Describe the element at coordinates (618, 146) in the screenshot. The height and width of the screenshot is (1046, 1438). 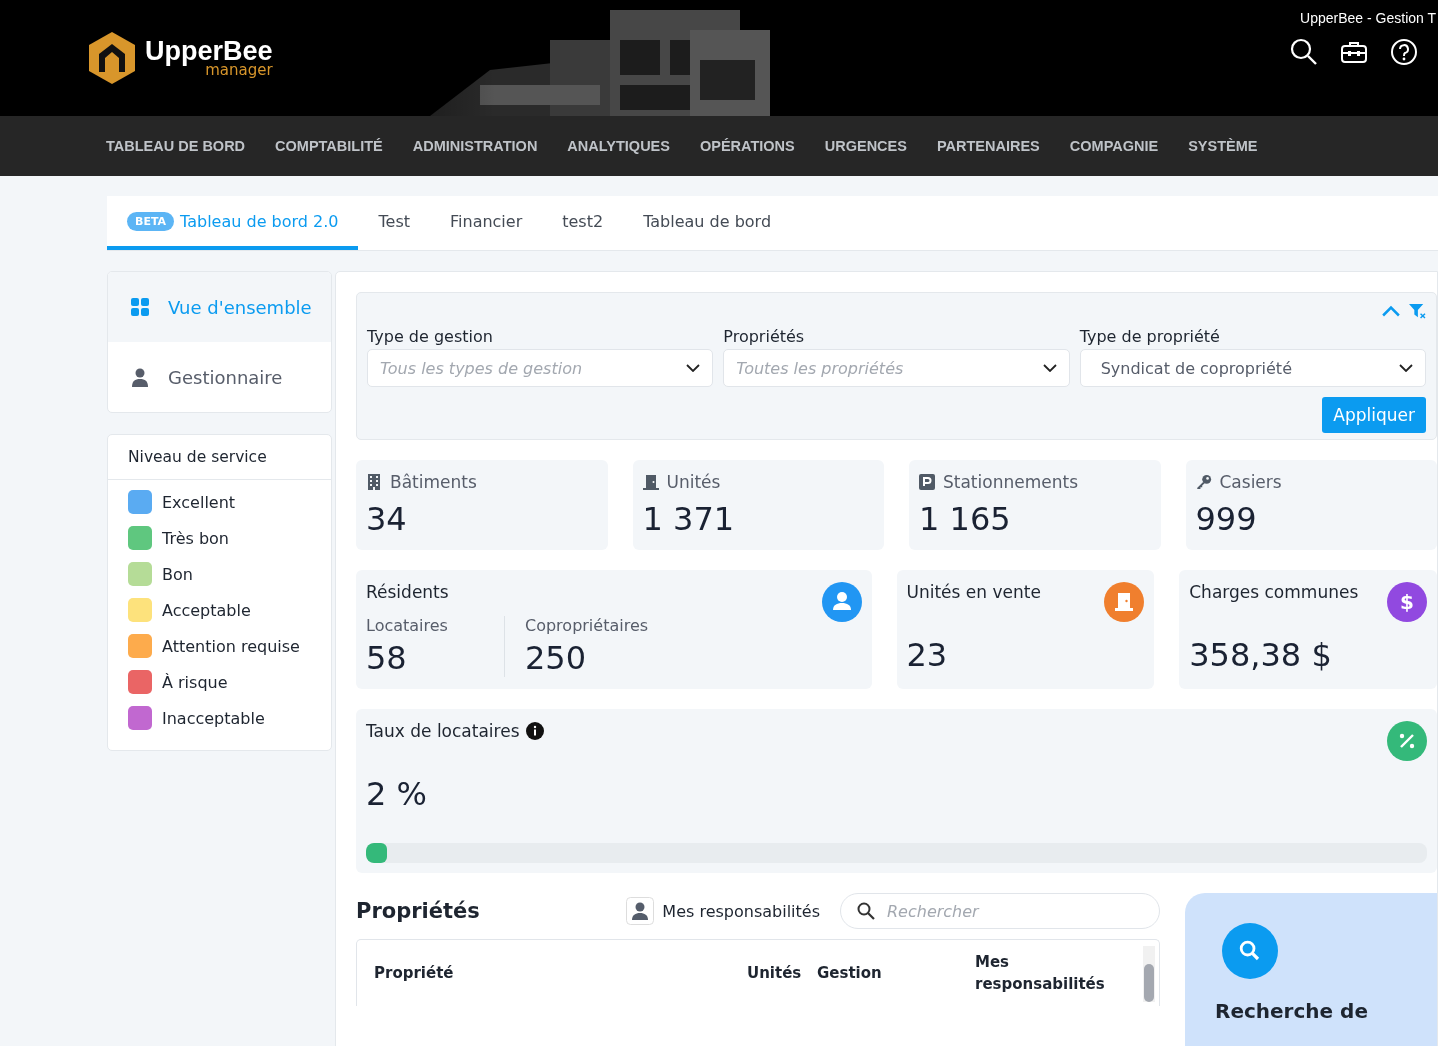
I see `nav-item: ANALYTIQUES` at that location.